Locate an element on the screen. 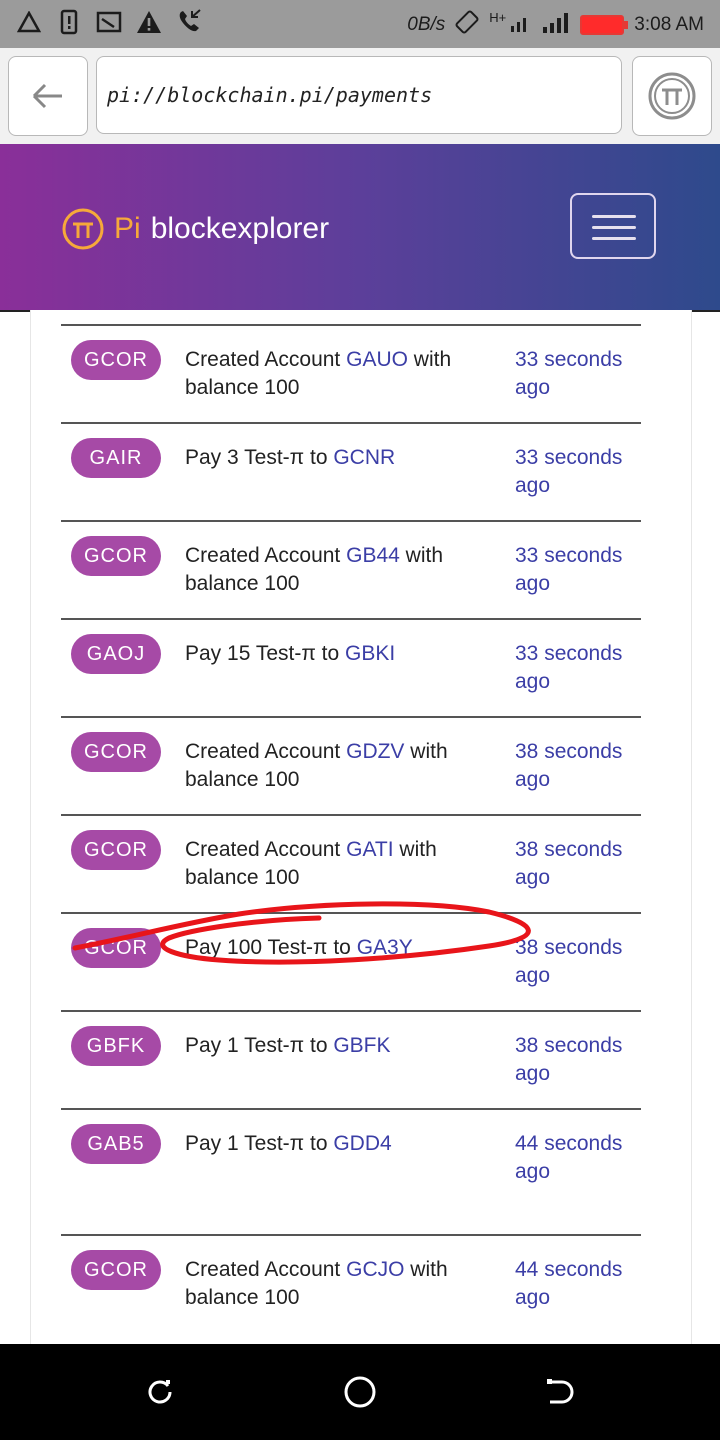 The height and width of the screenshot is (1440, 720). transaction-description: Pay 3 Test-π to GCNR is located at coordinates (335, 458).